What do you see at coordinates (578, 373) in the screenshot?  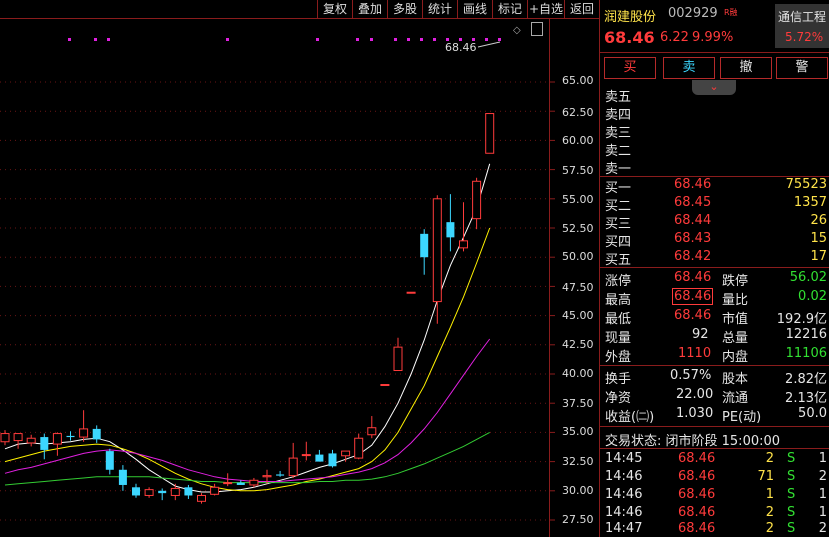 I see `y-tick-label: 40.00` at bounding box center [578, 373].